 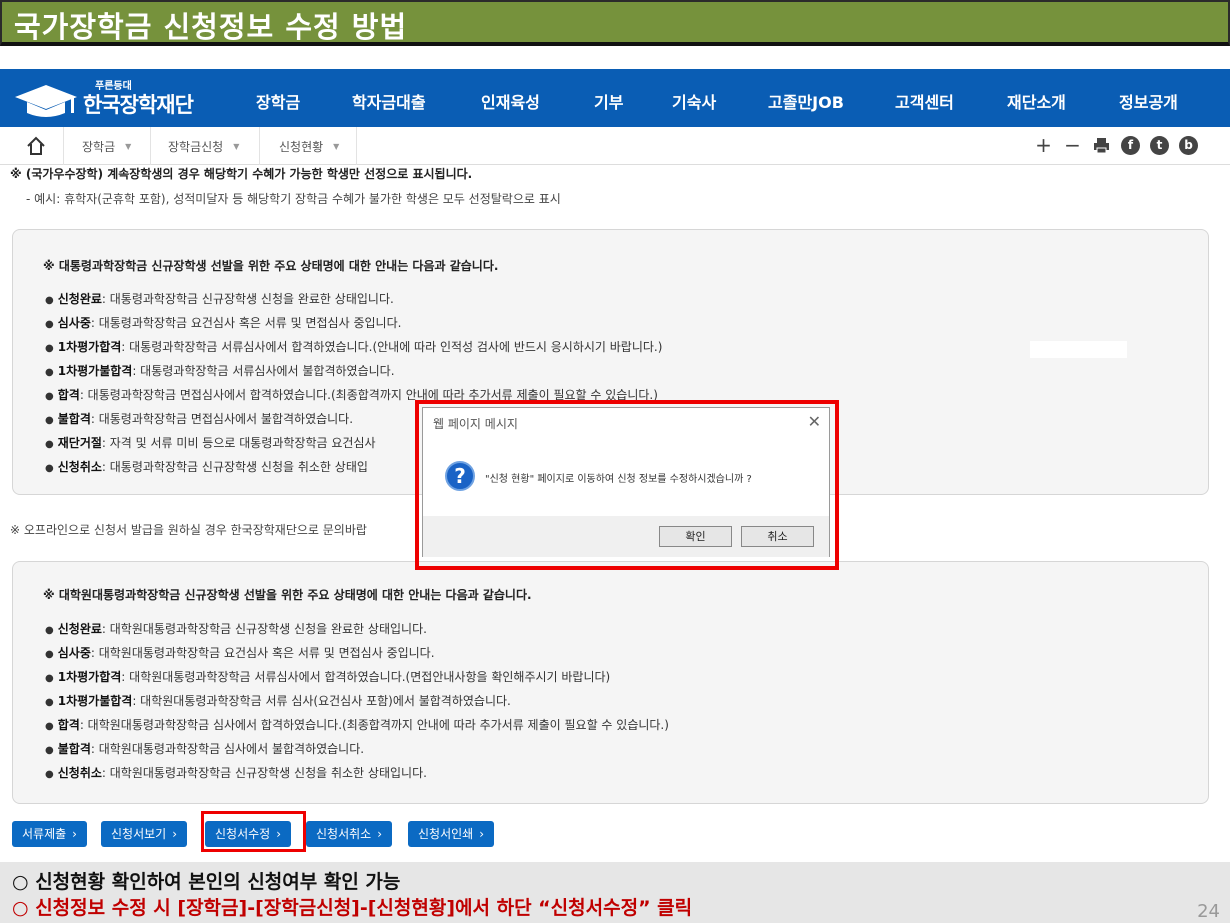 What do you see at coordinates (615, 23) in the screenshot?
I see `slide-title-bar: 국가장학금 신청정보 수정 방법` at bounding box center [615, 23].